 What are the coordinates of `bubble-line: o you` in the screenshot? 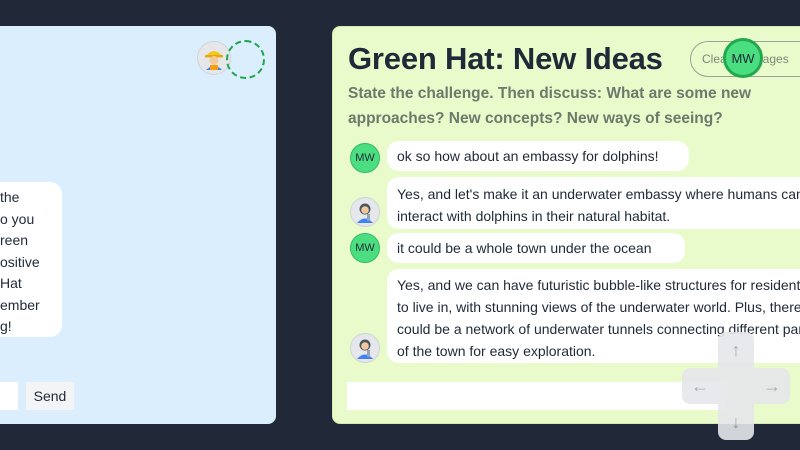 It's located at (17, 218).